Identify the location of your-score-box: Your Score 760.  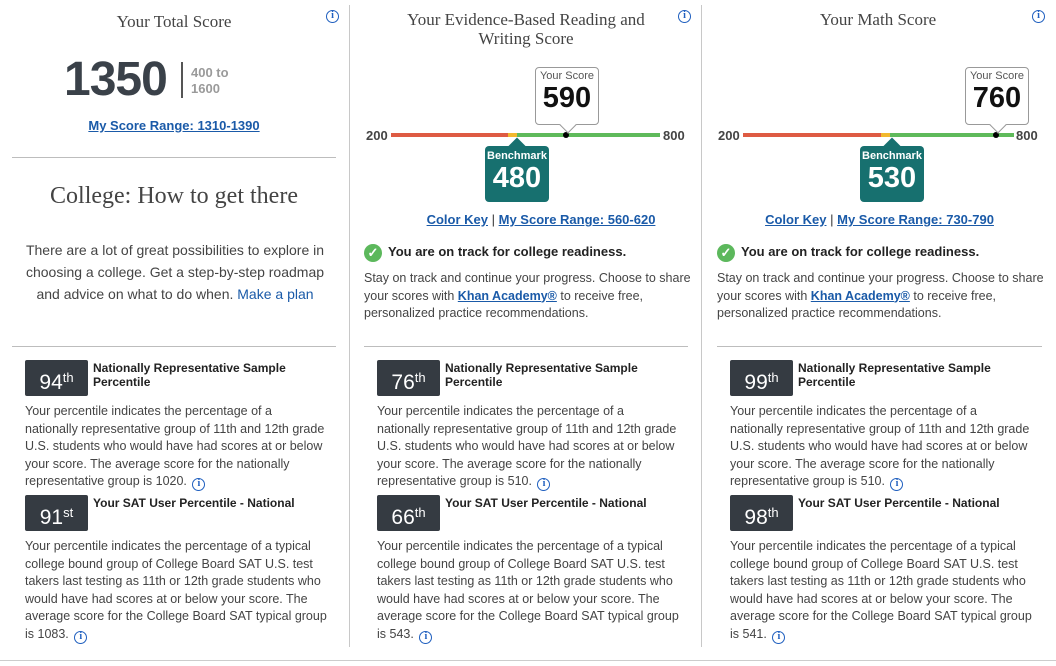
(997, 100).